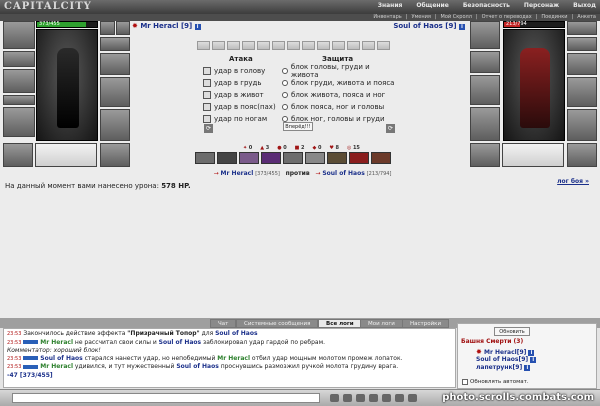 The height and width of the screenshot is (406, 600). Describe the element at coordinates (333, 95) in the screenshot. I see `defense-option-3: блок живота, пояса и ног` at that location.